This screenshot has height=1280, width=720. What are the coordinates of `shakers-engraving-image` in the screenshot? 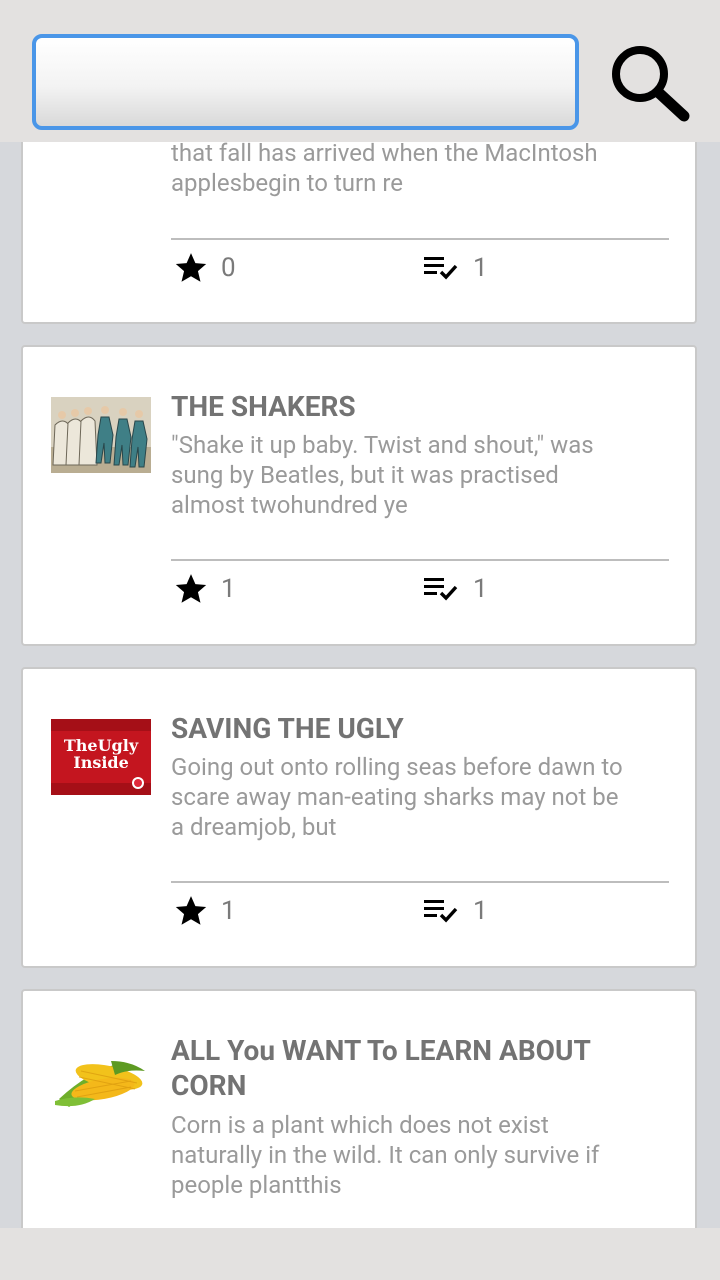 It's located at (101, 435).